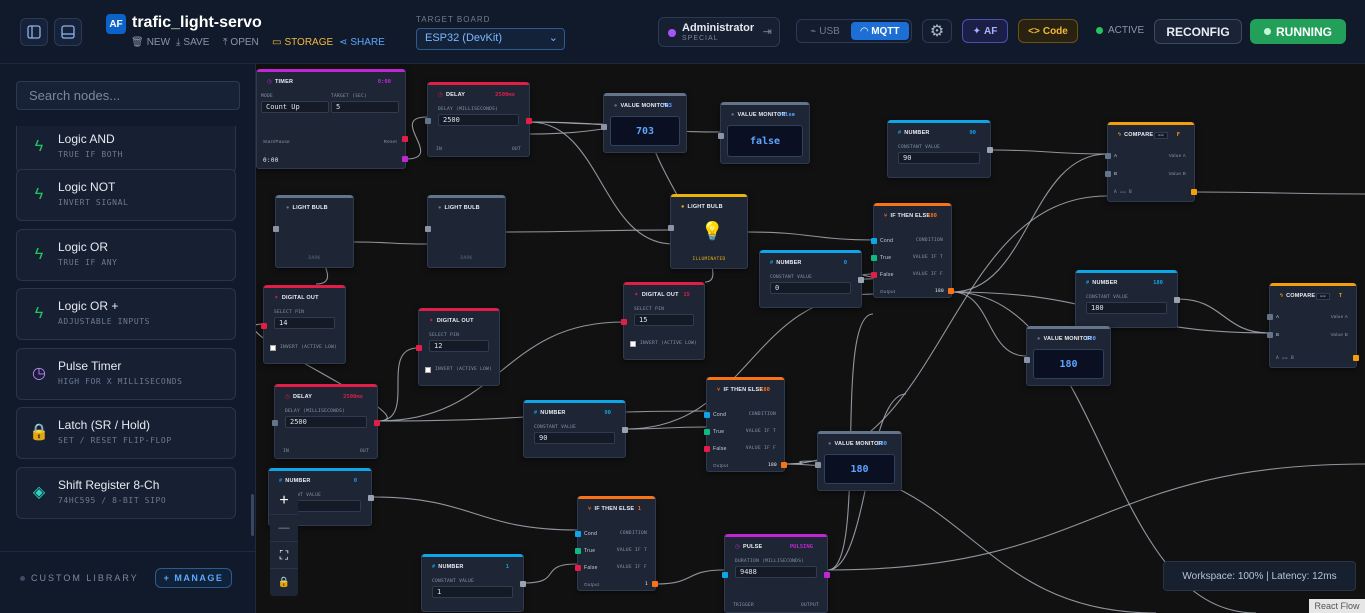 The image size is (1365, 613). Describe the element at coordinates (390, 141) in the screenshot. I see `timer-reset-label: Reset` at that location.